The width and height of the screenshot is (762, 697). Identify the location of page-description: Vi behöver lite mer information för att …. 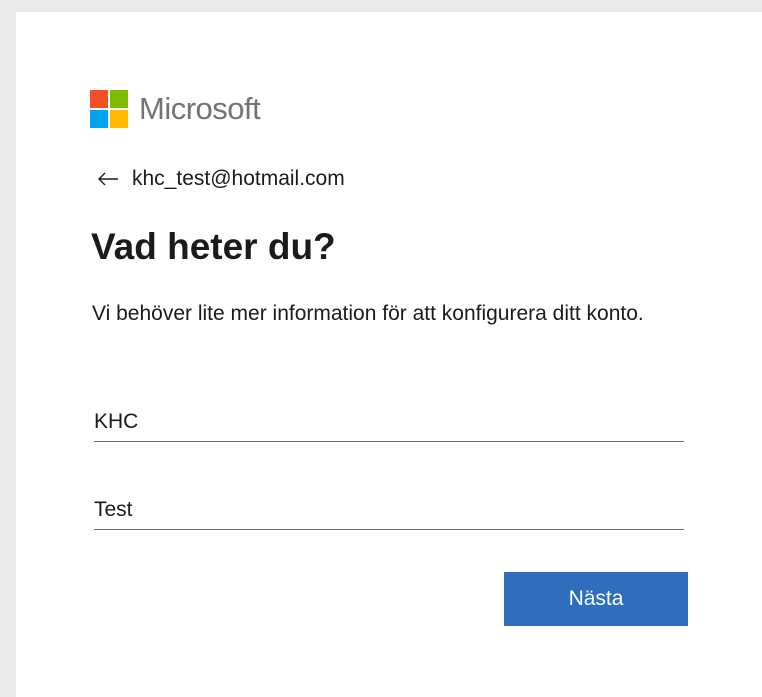
(368, 313).